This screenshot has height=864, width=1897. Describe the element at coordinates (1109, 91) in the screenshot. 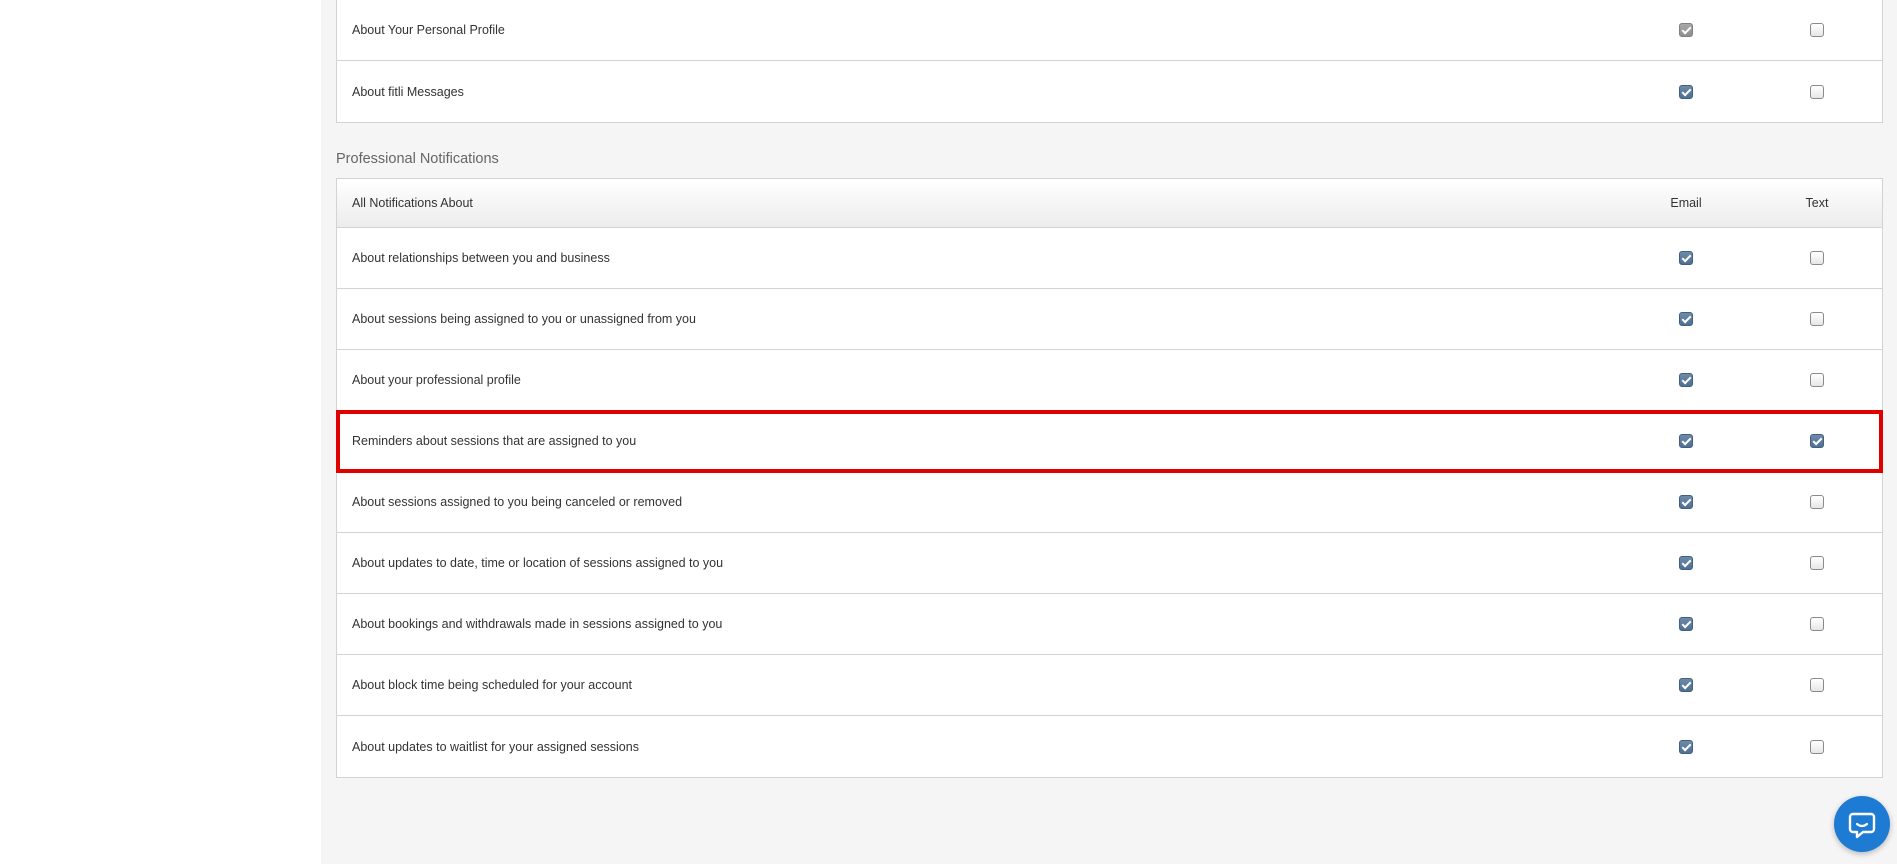

I see `table-row: About fitli Messages` at that location.